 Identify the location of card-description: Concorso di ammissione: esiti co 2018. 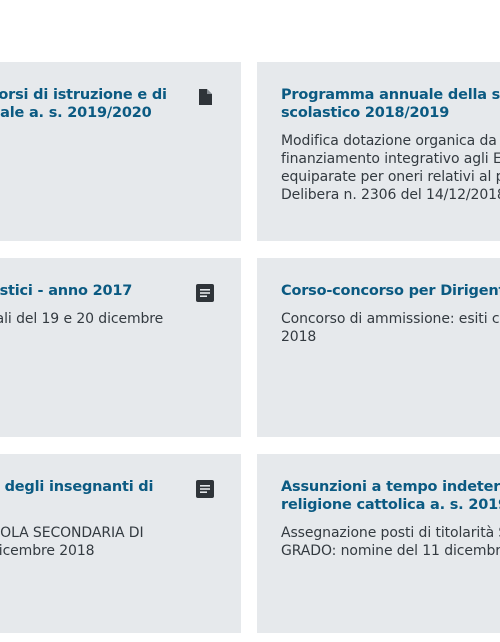
(390, 328).